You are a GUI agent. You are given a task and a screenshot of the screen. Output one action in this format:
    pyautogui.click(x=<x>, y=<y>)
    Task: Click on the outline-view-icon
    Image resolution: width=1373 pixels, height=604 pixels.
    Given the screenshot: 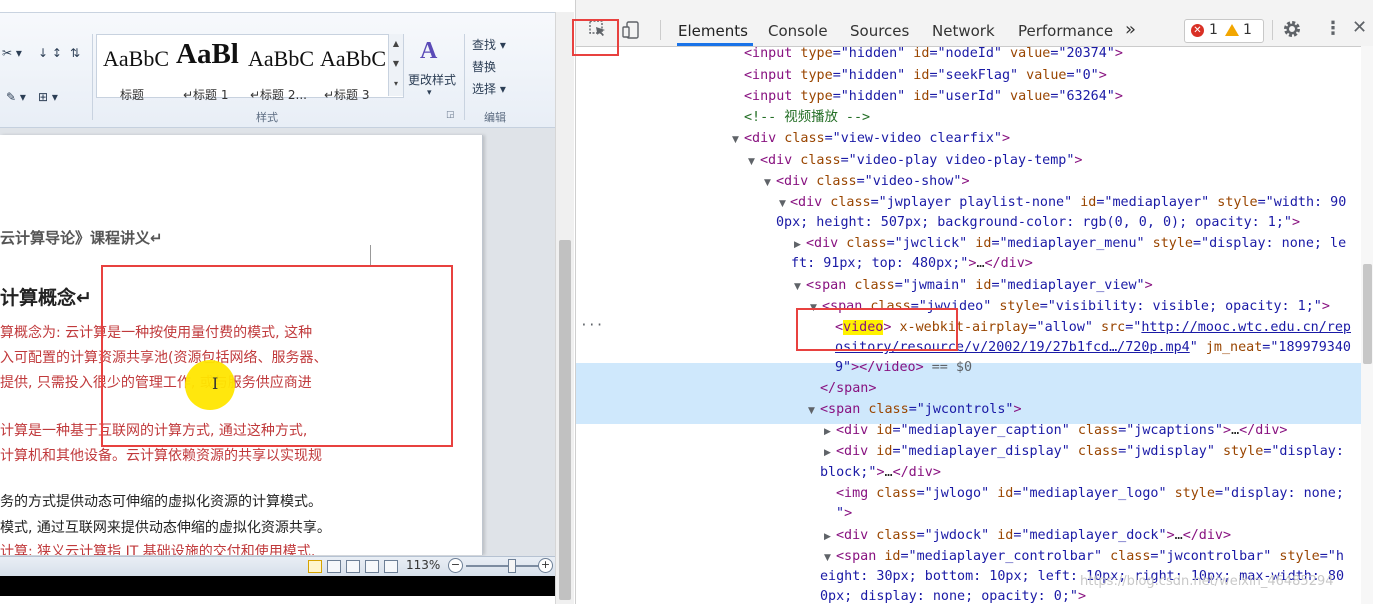 What is the action you would take?
    pyautogui.click(x=372, y=566)
    